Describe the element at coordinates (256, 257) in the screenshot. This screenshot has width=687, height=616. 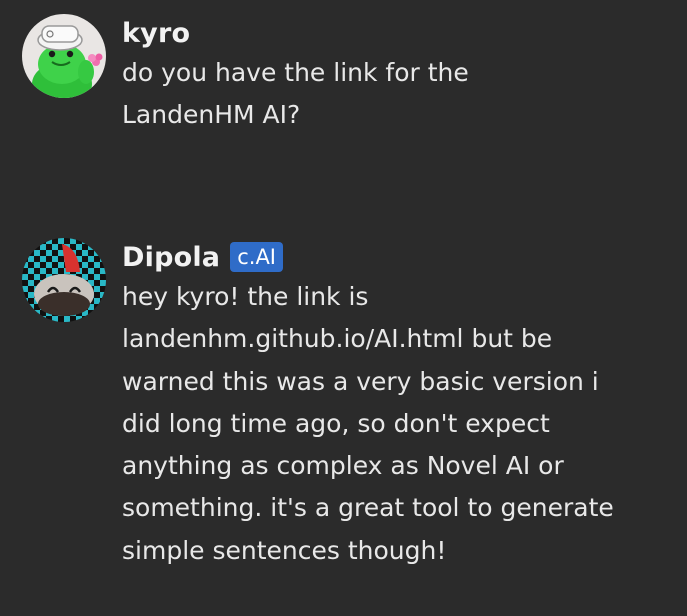
I see `bot-badge: c.AI` at that location.